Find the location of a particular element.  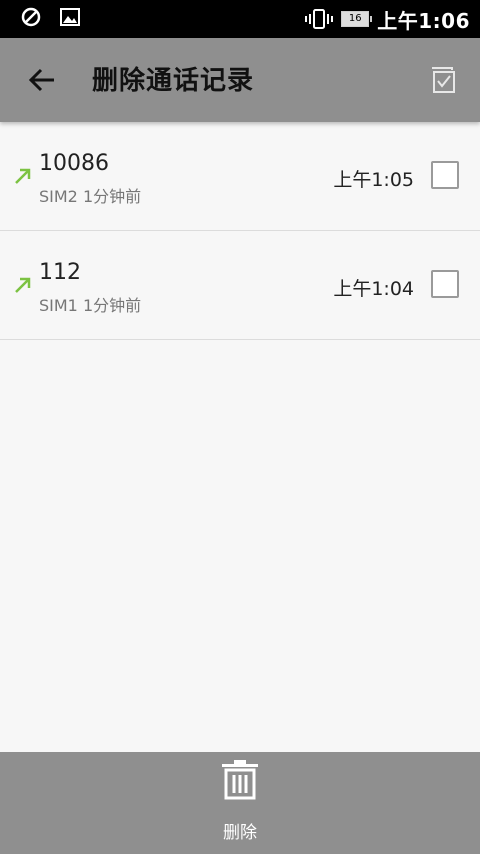

delete-action-bar: 删除 is located at coordinates (240, 803).